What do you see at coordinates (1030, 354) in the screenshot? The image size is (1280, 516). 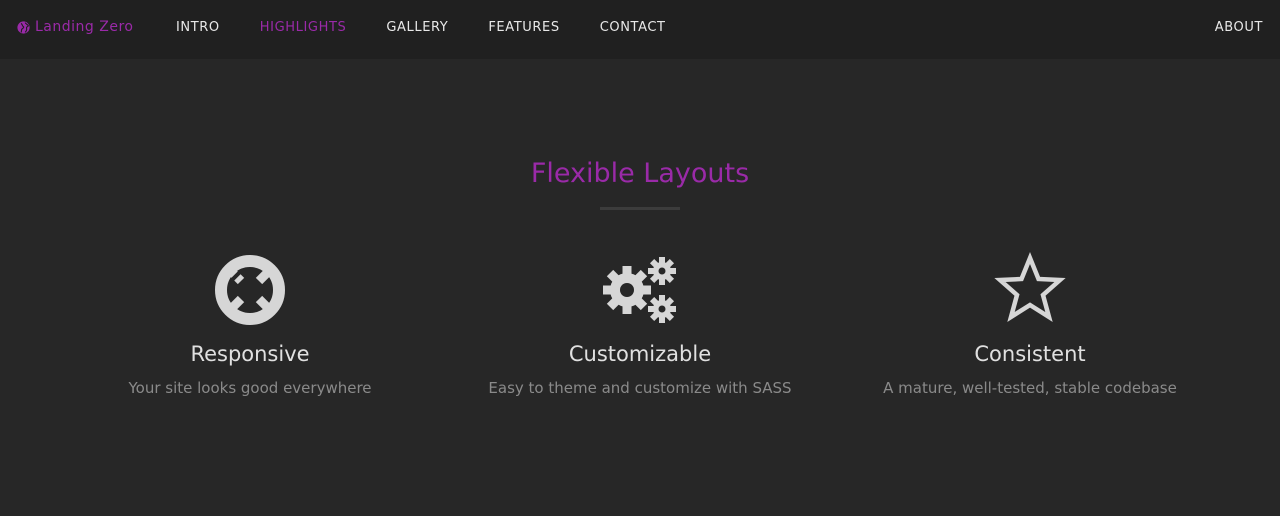 I see `feature-title: Consistent` at bounding box center [1030, 354].